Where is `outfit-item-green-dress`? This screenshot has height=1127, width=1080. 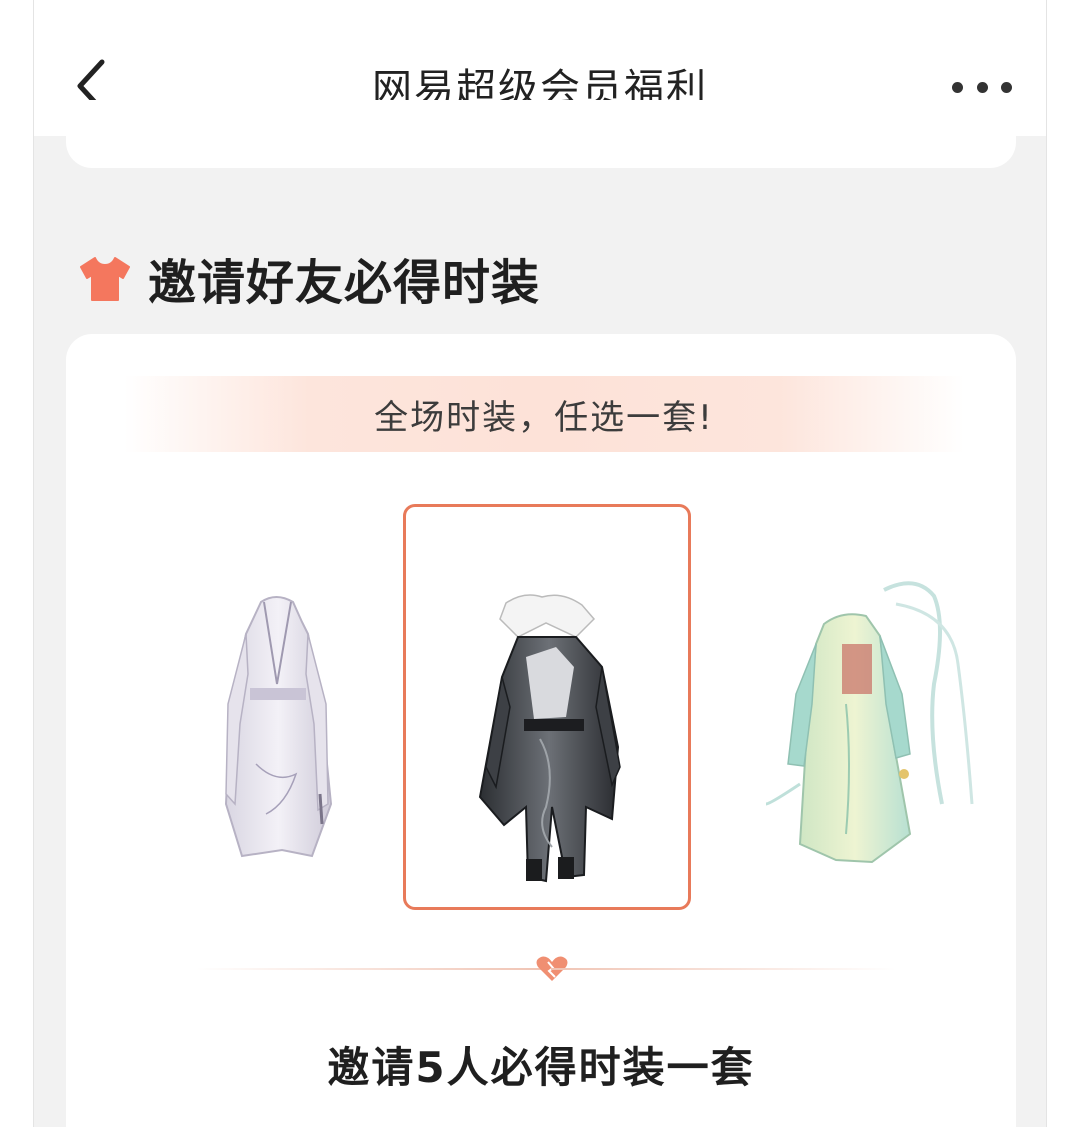 outfit-item-green-dress is located at coordinates (840, 707).